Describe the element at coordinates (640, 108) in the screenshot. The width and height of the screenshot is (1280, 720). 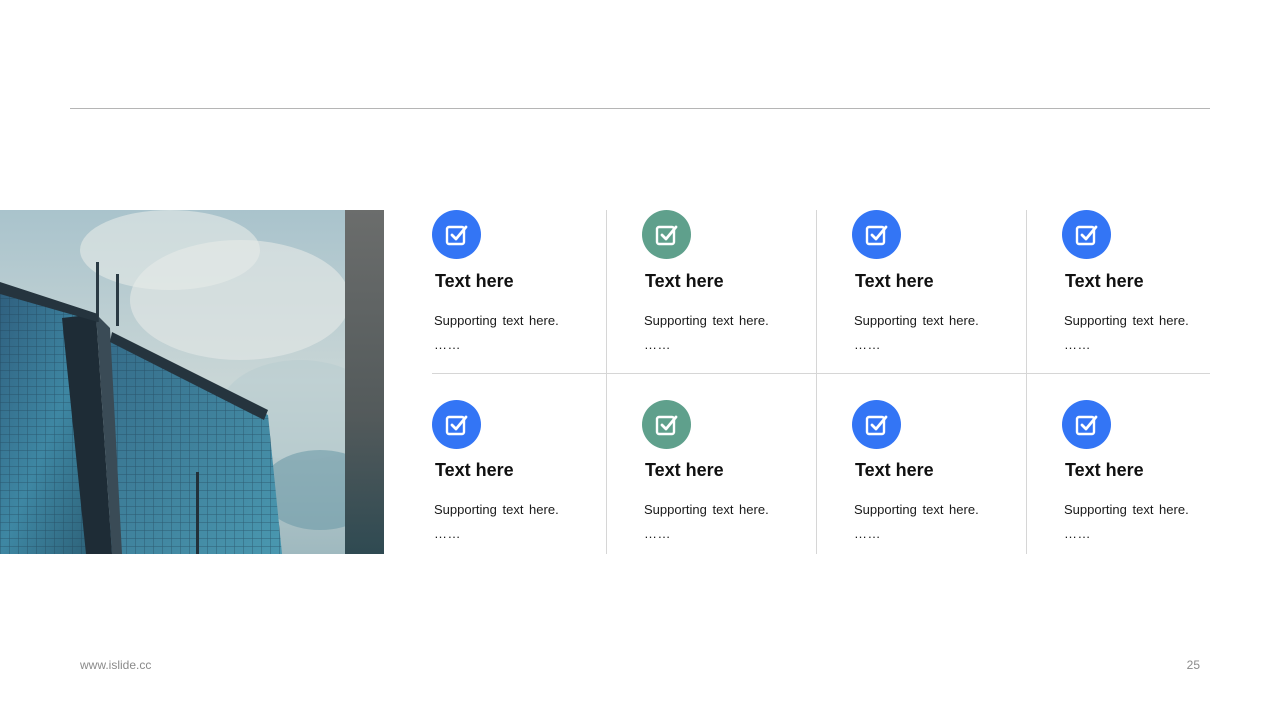
I see `title-divider` at that location.